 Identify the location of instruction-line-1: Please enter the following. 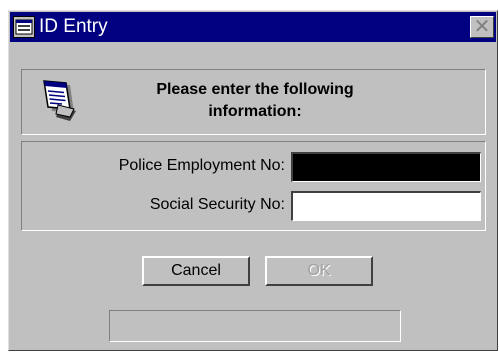
(255, 89).